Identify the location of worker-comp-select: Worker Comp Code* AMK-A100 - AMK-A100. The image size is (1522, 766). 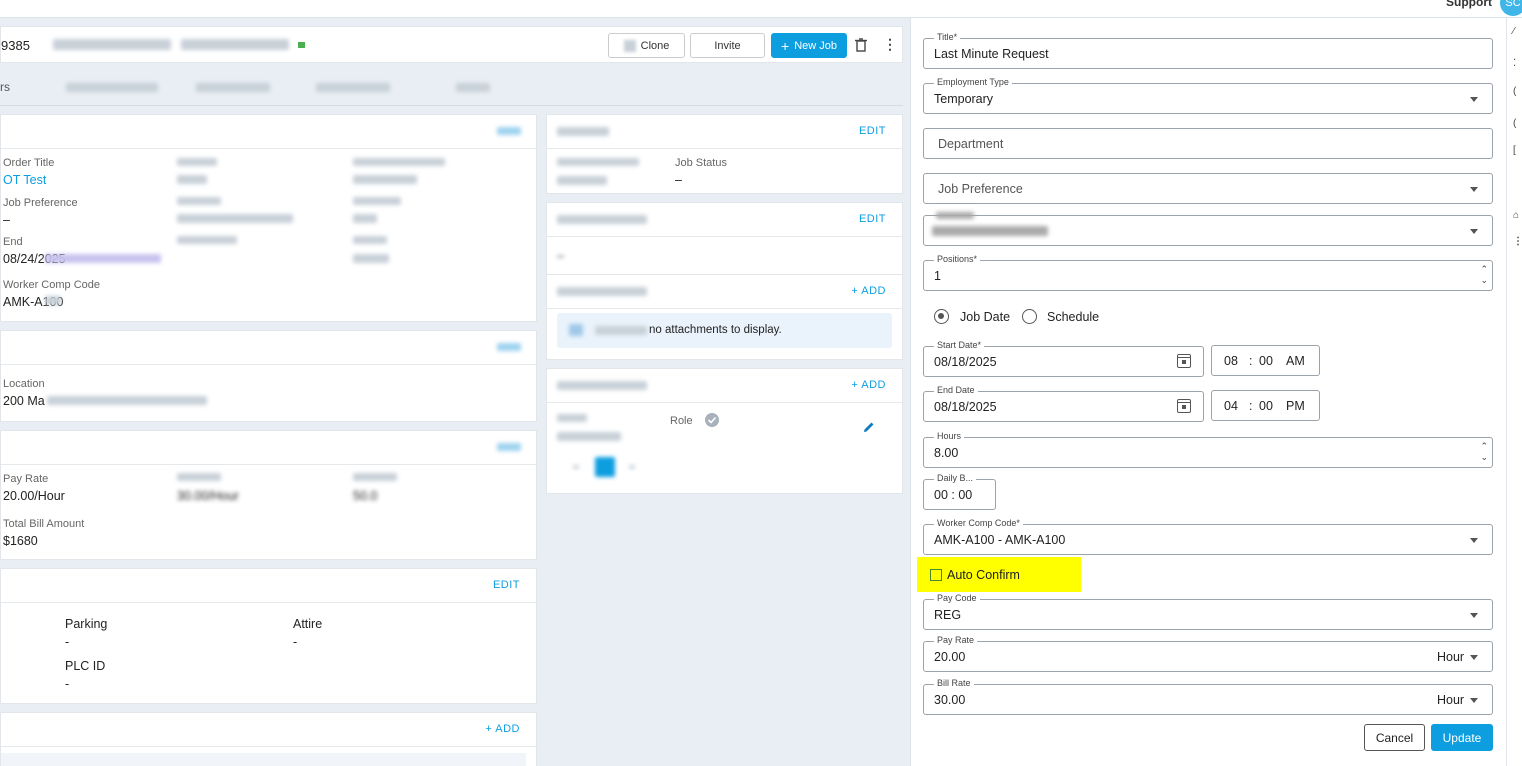
(1208, 536).